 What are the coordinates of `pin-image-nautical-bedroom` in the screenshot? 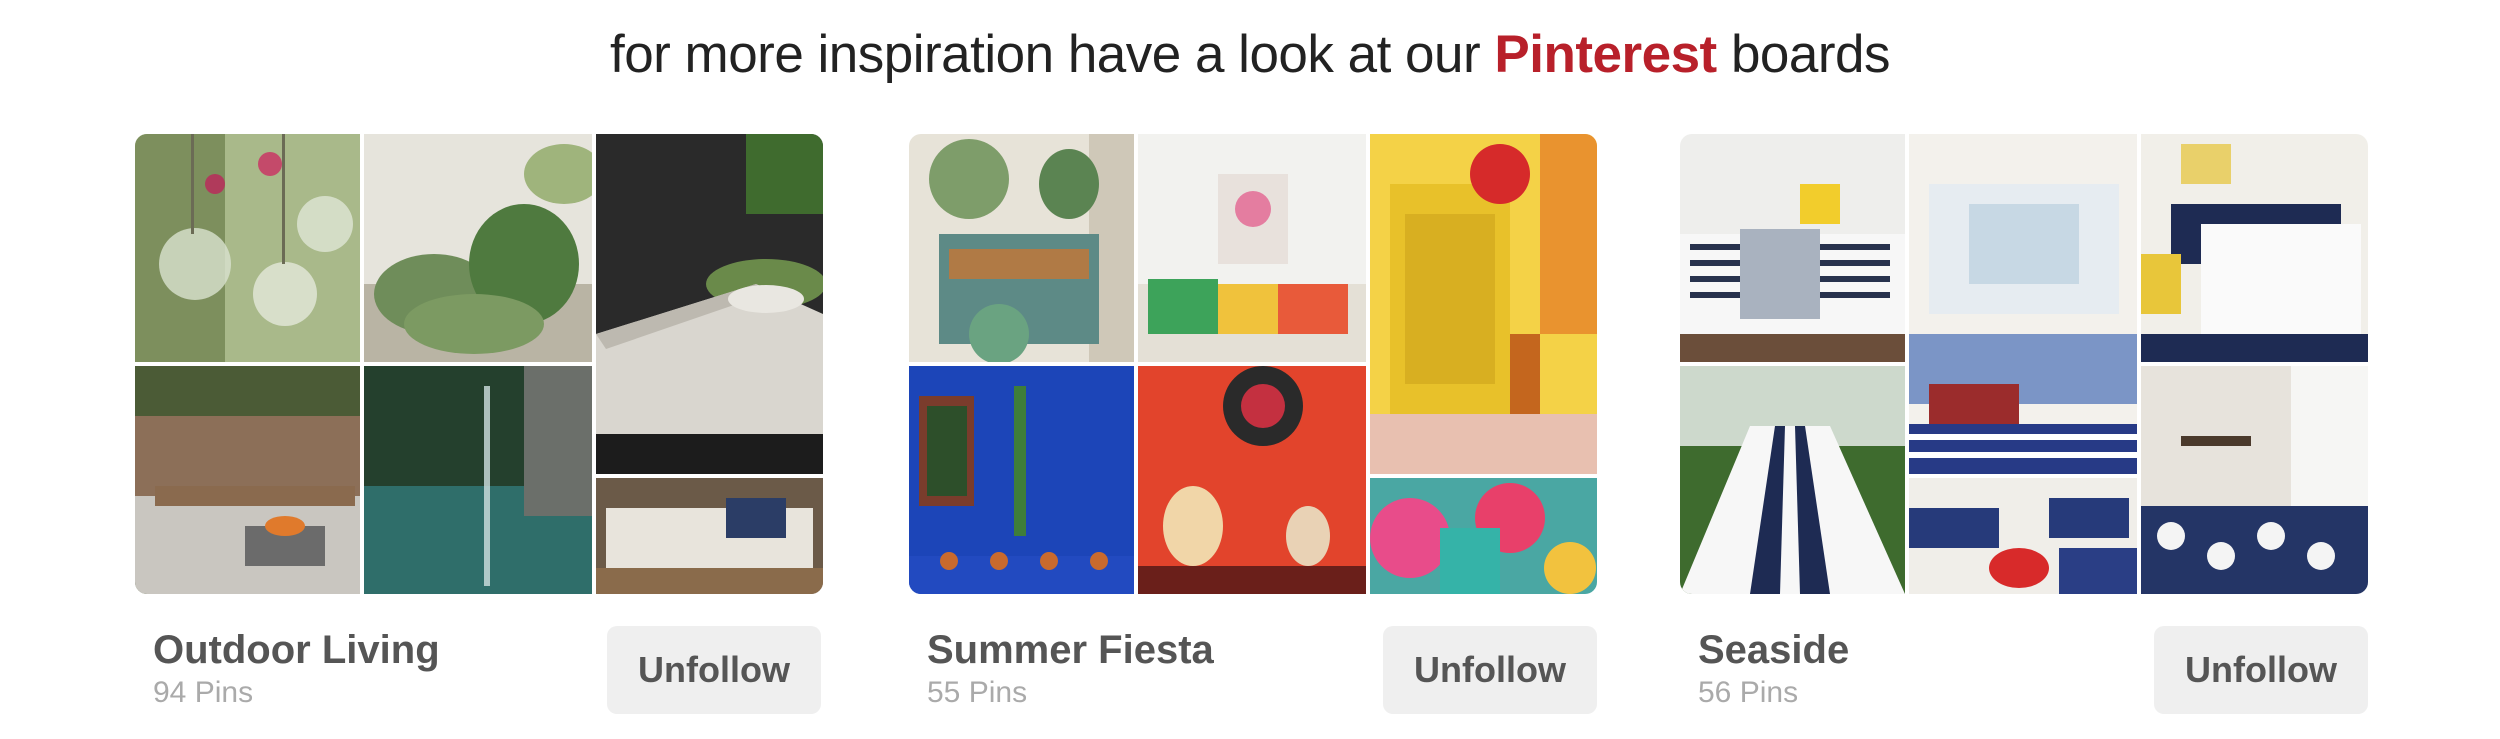 It's located at (2254, 480).